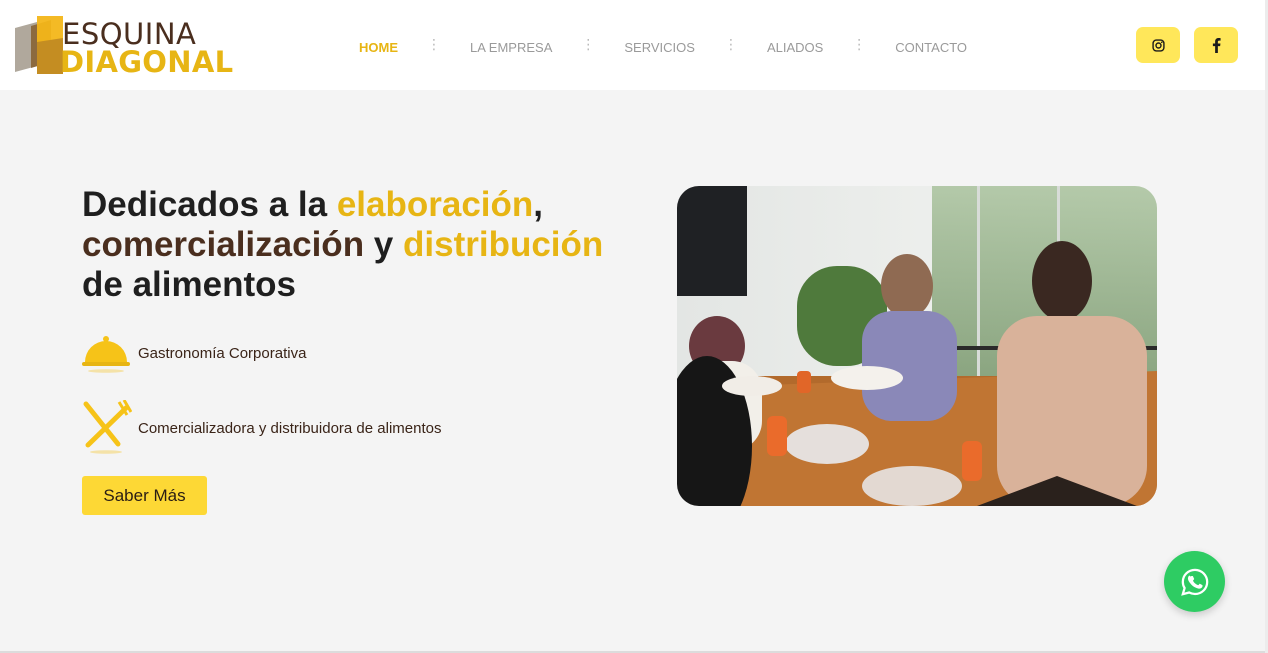  I want to click on logo-mark-icon, so click(39, 45).